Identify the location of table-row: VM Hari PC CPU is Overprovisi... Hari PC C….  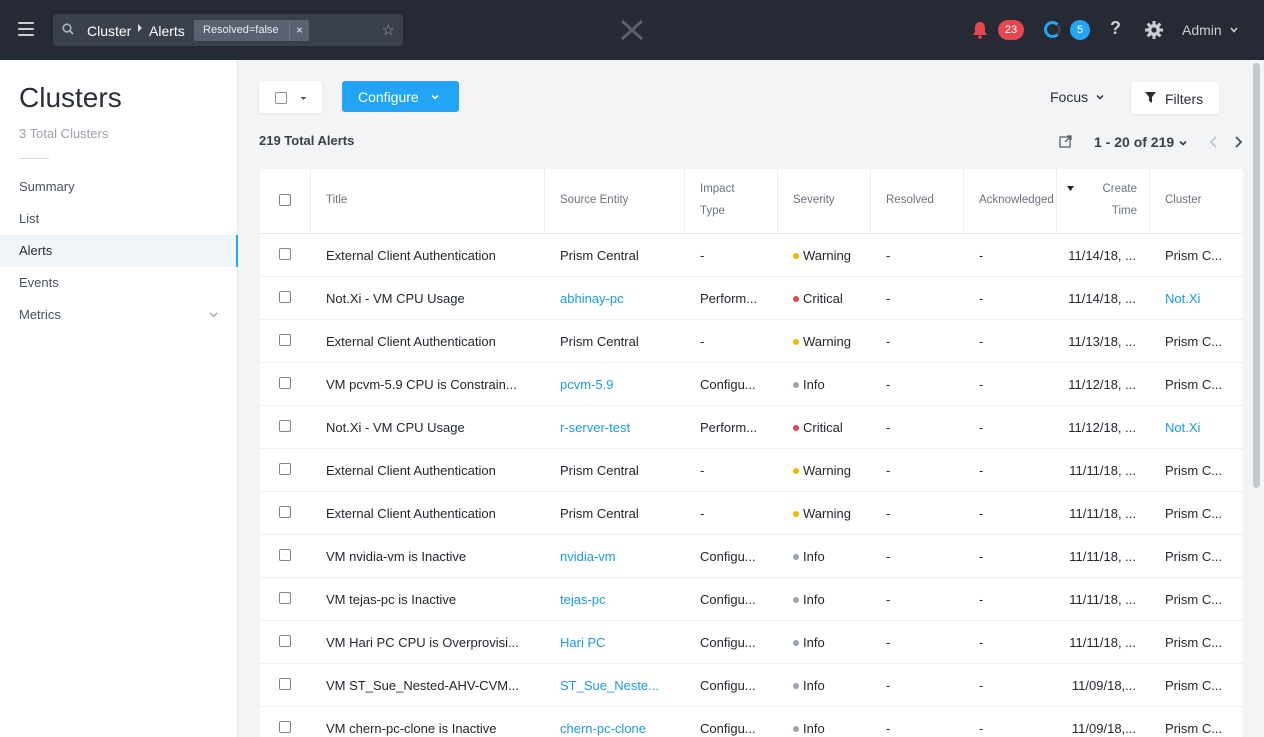
(751, 642).